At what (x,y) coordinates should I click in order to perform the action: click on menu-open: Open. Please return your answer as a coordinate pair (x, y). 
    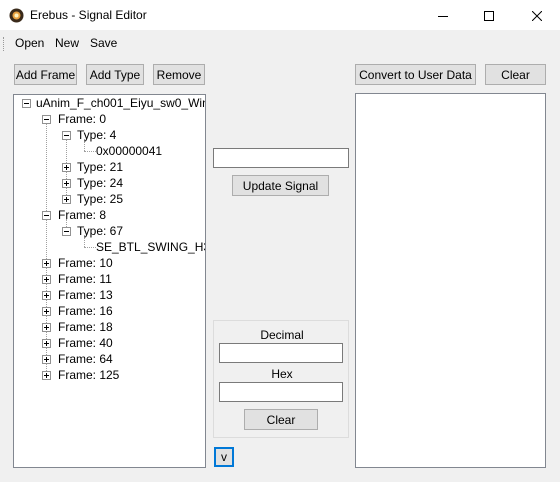
    Looking at the image, I should click on (29, 43).